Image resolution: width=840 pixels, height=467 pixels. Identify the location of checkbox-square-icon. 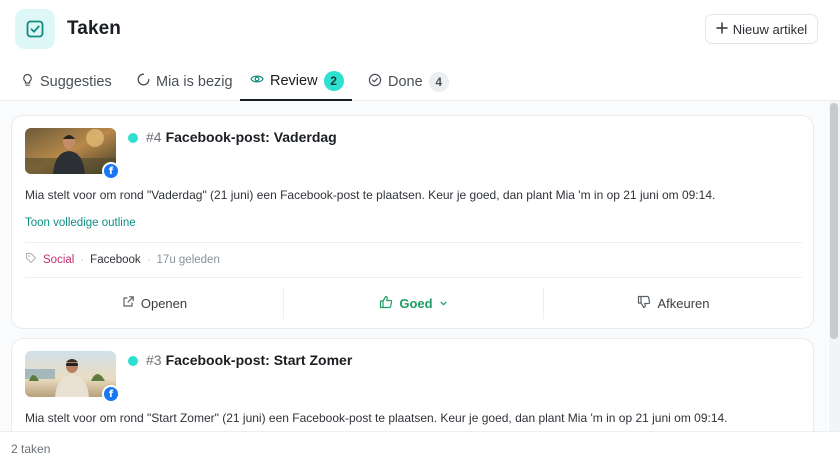
(35, 29).